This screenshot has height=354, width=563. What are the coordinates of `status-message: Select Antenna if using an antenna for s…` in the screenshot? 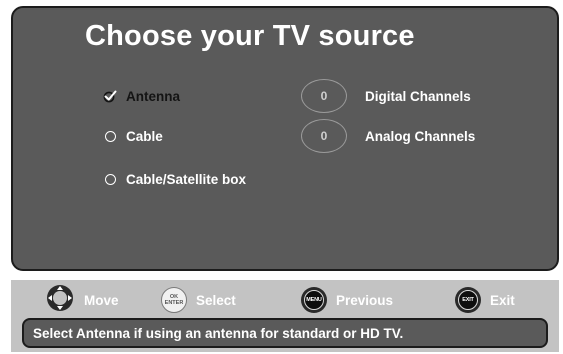 It's located at (218, 333).